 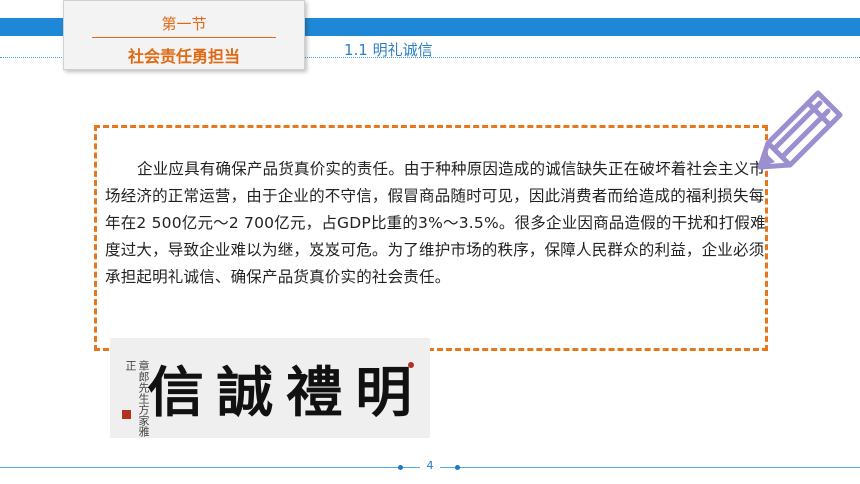 I want to click on section-title: 社会责任勇担当, so click(x=183, y=56).